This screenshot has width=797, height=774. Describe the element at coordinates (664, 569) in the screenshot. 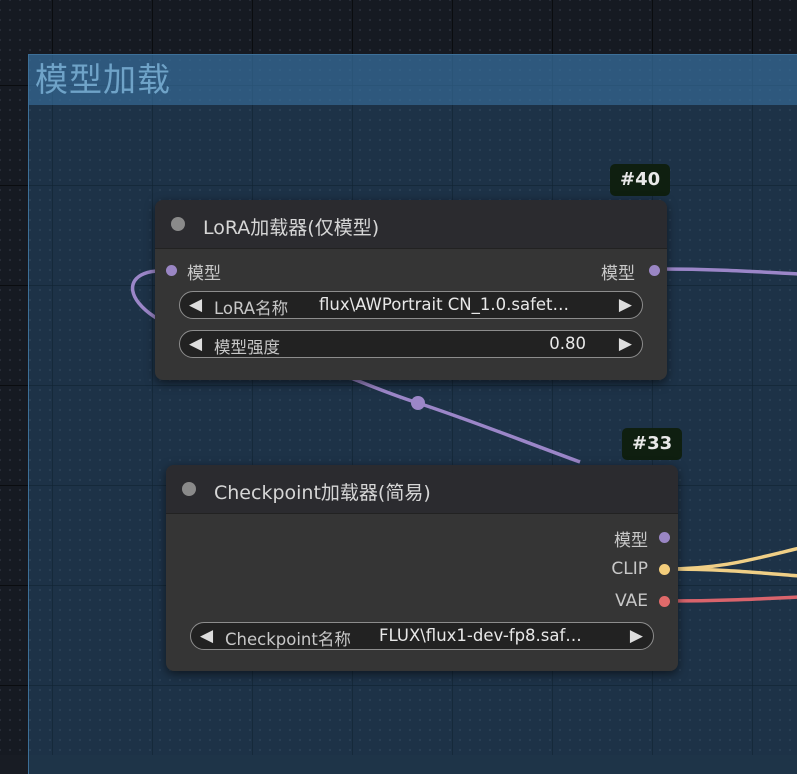

I see `output-clip-slot-icon` at that location.